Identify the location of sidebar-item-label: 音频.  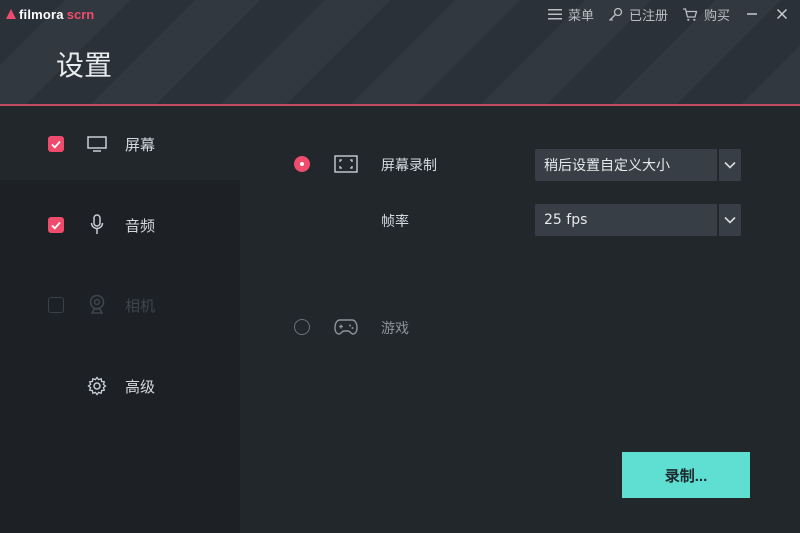
(140, 225).